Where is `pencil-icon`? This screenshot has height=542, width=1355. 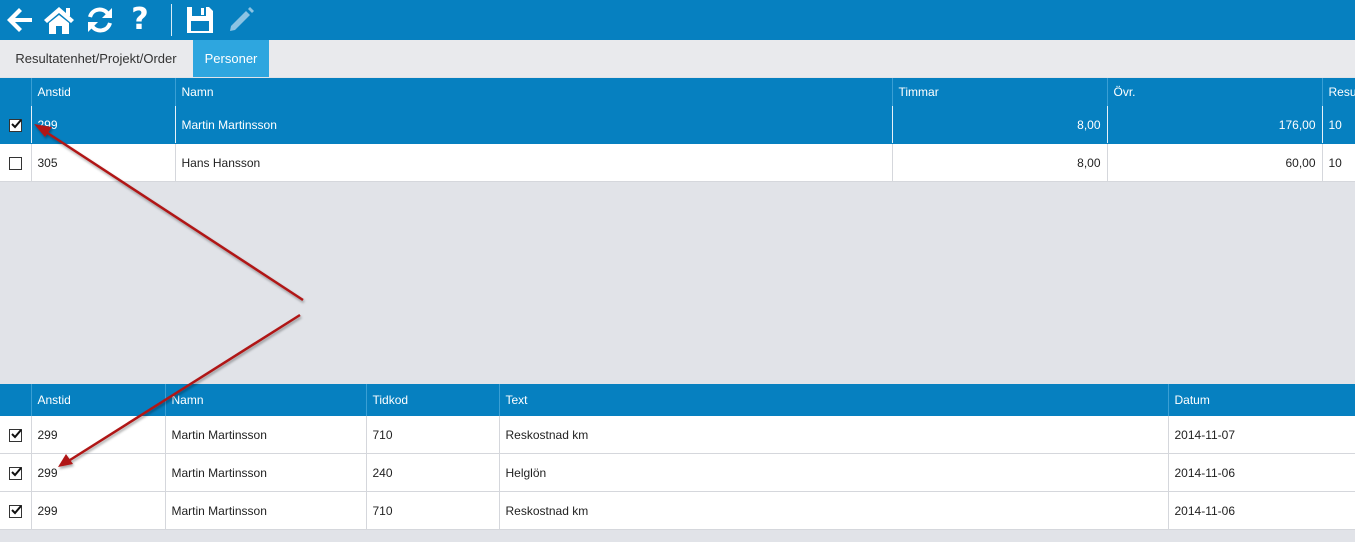 pencil-icon is located at coordinates (242, 19).